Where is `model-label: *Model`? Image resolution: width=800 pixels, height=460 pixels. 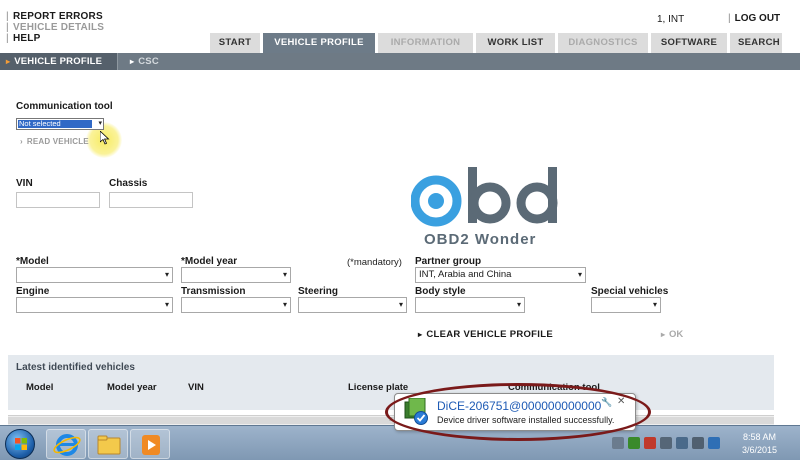
model-label: *Model is located at coordinates (32, 261).